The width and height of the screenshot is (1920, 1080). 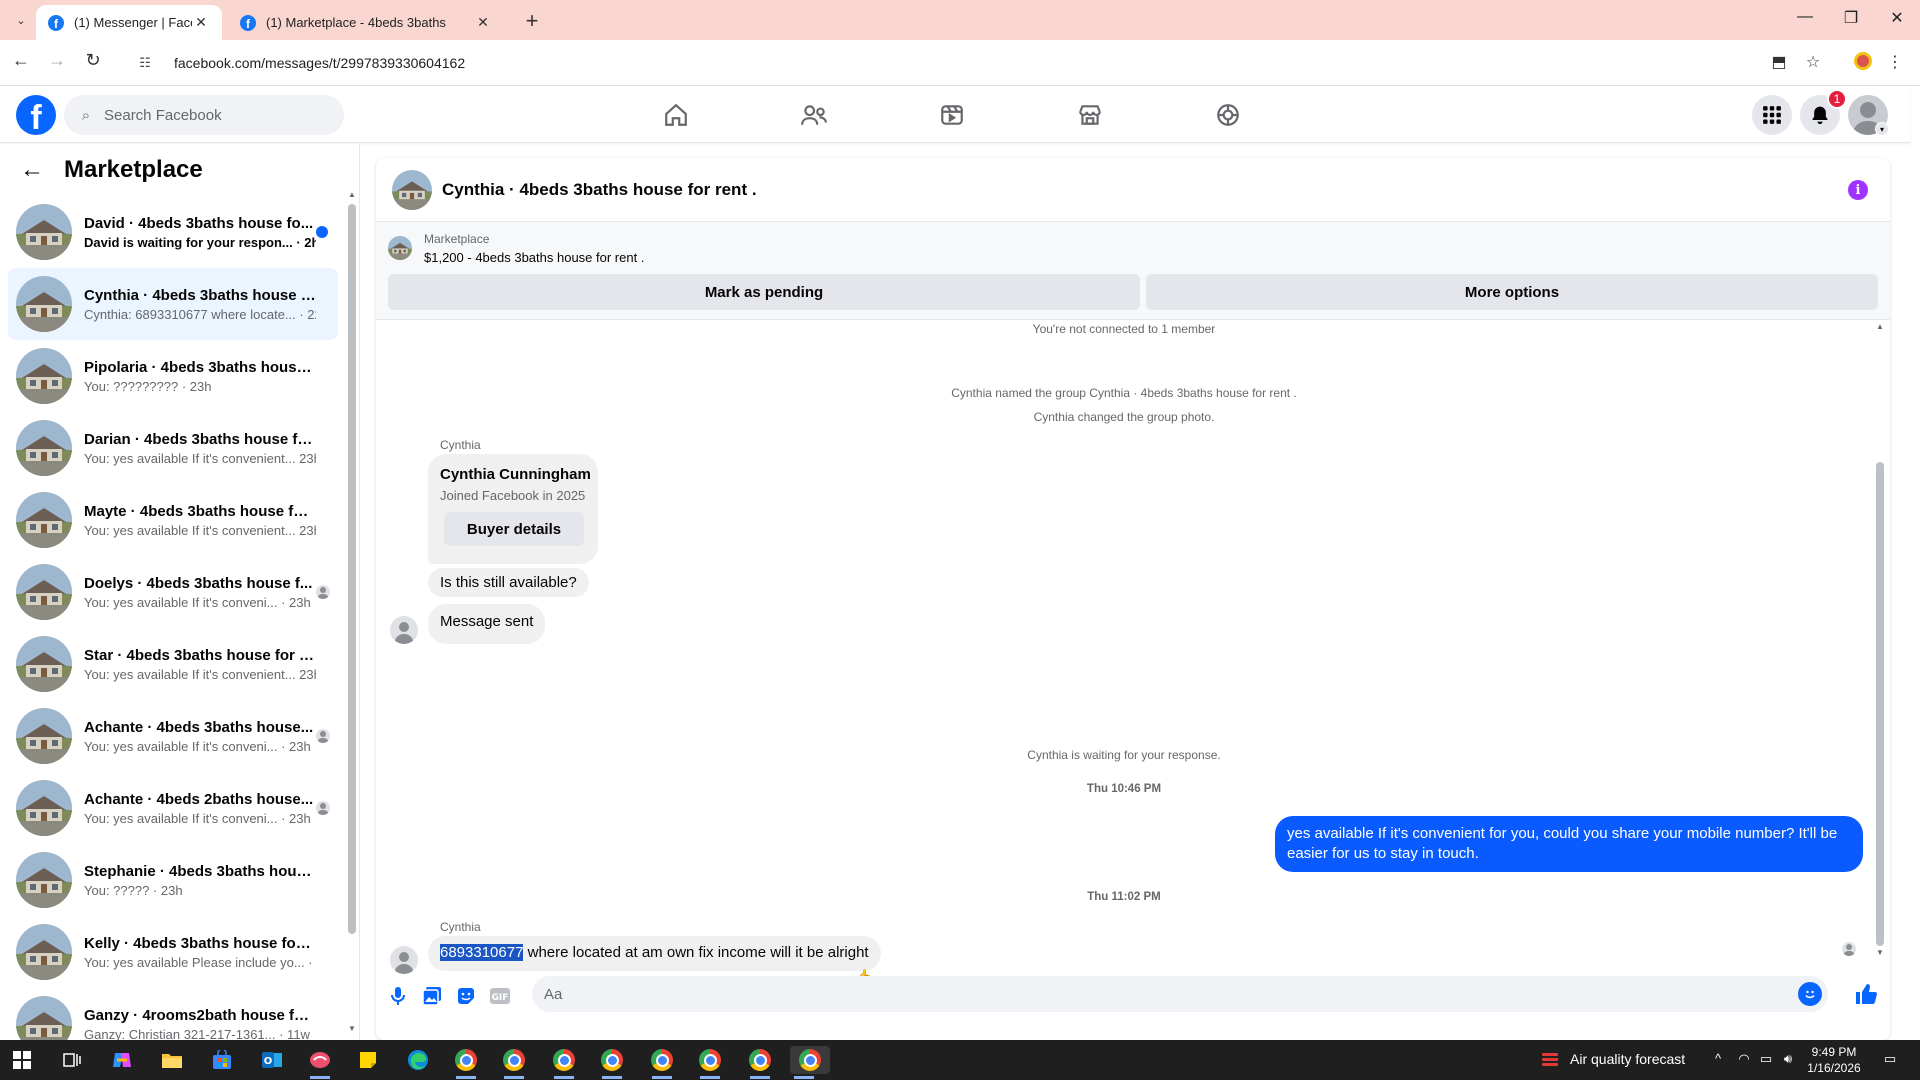 I want to click on site-info-icon: ☷, so click(x=145, y=63).